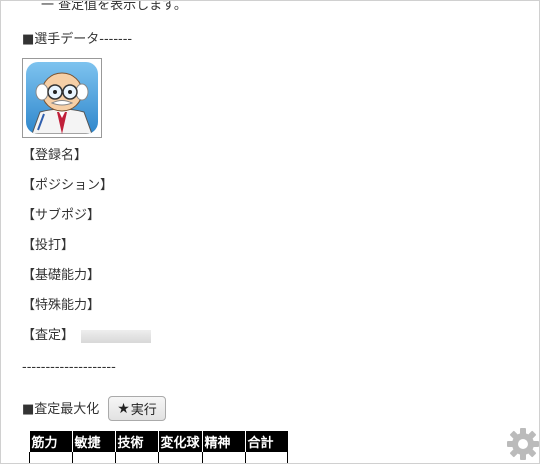 The width and height of the screenshot is (540, 464). I want to click on stats-header-cell: 技術, so click(136, 441).